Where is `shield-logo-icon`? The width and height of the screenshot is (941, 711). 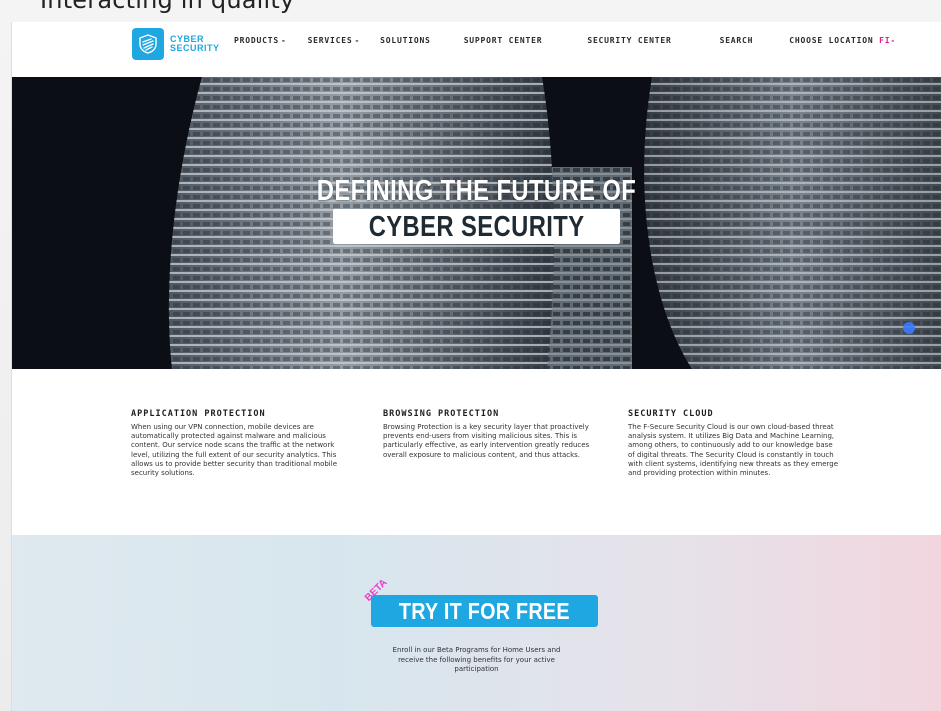 shield-logo-icon is located at coordinates (148, 44).